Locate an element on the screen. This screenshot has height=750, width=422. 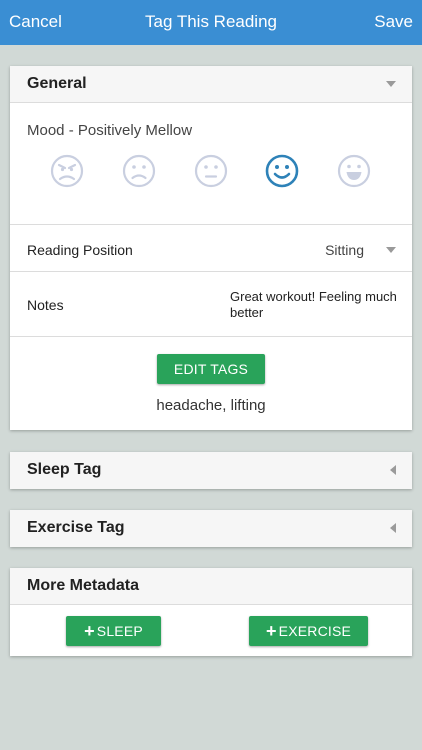
general-title: General is located at coordinates (57, 83).